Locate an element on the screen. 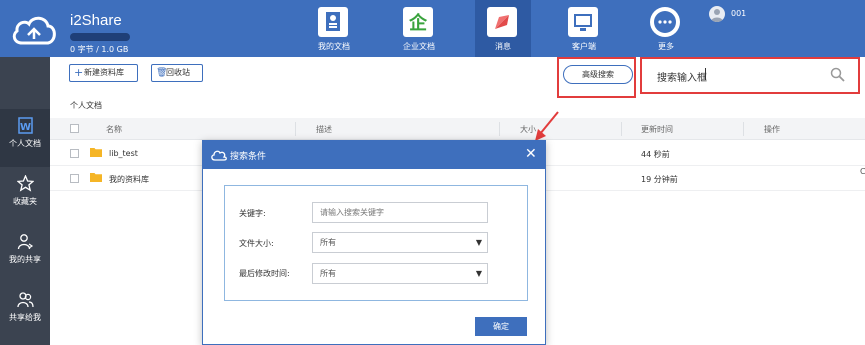  row-updated-time: 19 分钟前 is located at coordinates (659, 179).